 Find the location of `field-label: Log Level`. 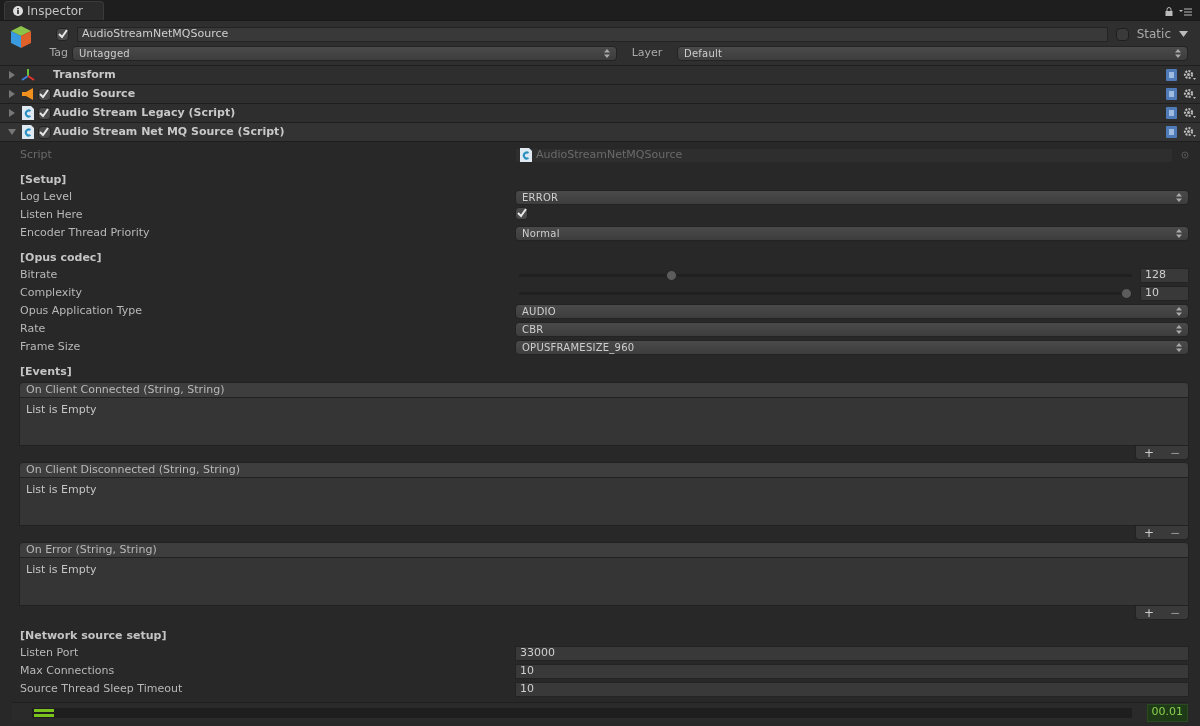

field-label: Log Level is located at coordinates (47, 196).